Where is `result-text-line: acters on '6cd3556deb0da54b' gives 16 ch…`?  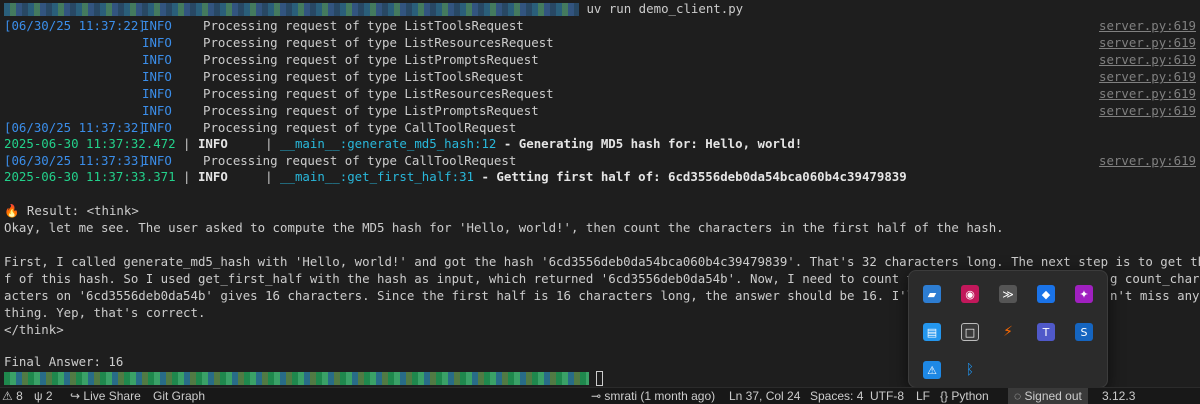 result-text-line: acters on '6cd3556deb0da54b' gives 16 ch… is located at coordinates (493, 295).